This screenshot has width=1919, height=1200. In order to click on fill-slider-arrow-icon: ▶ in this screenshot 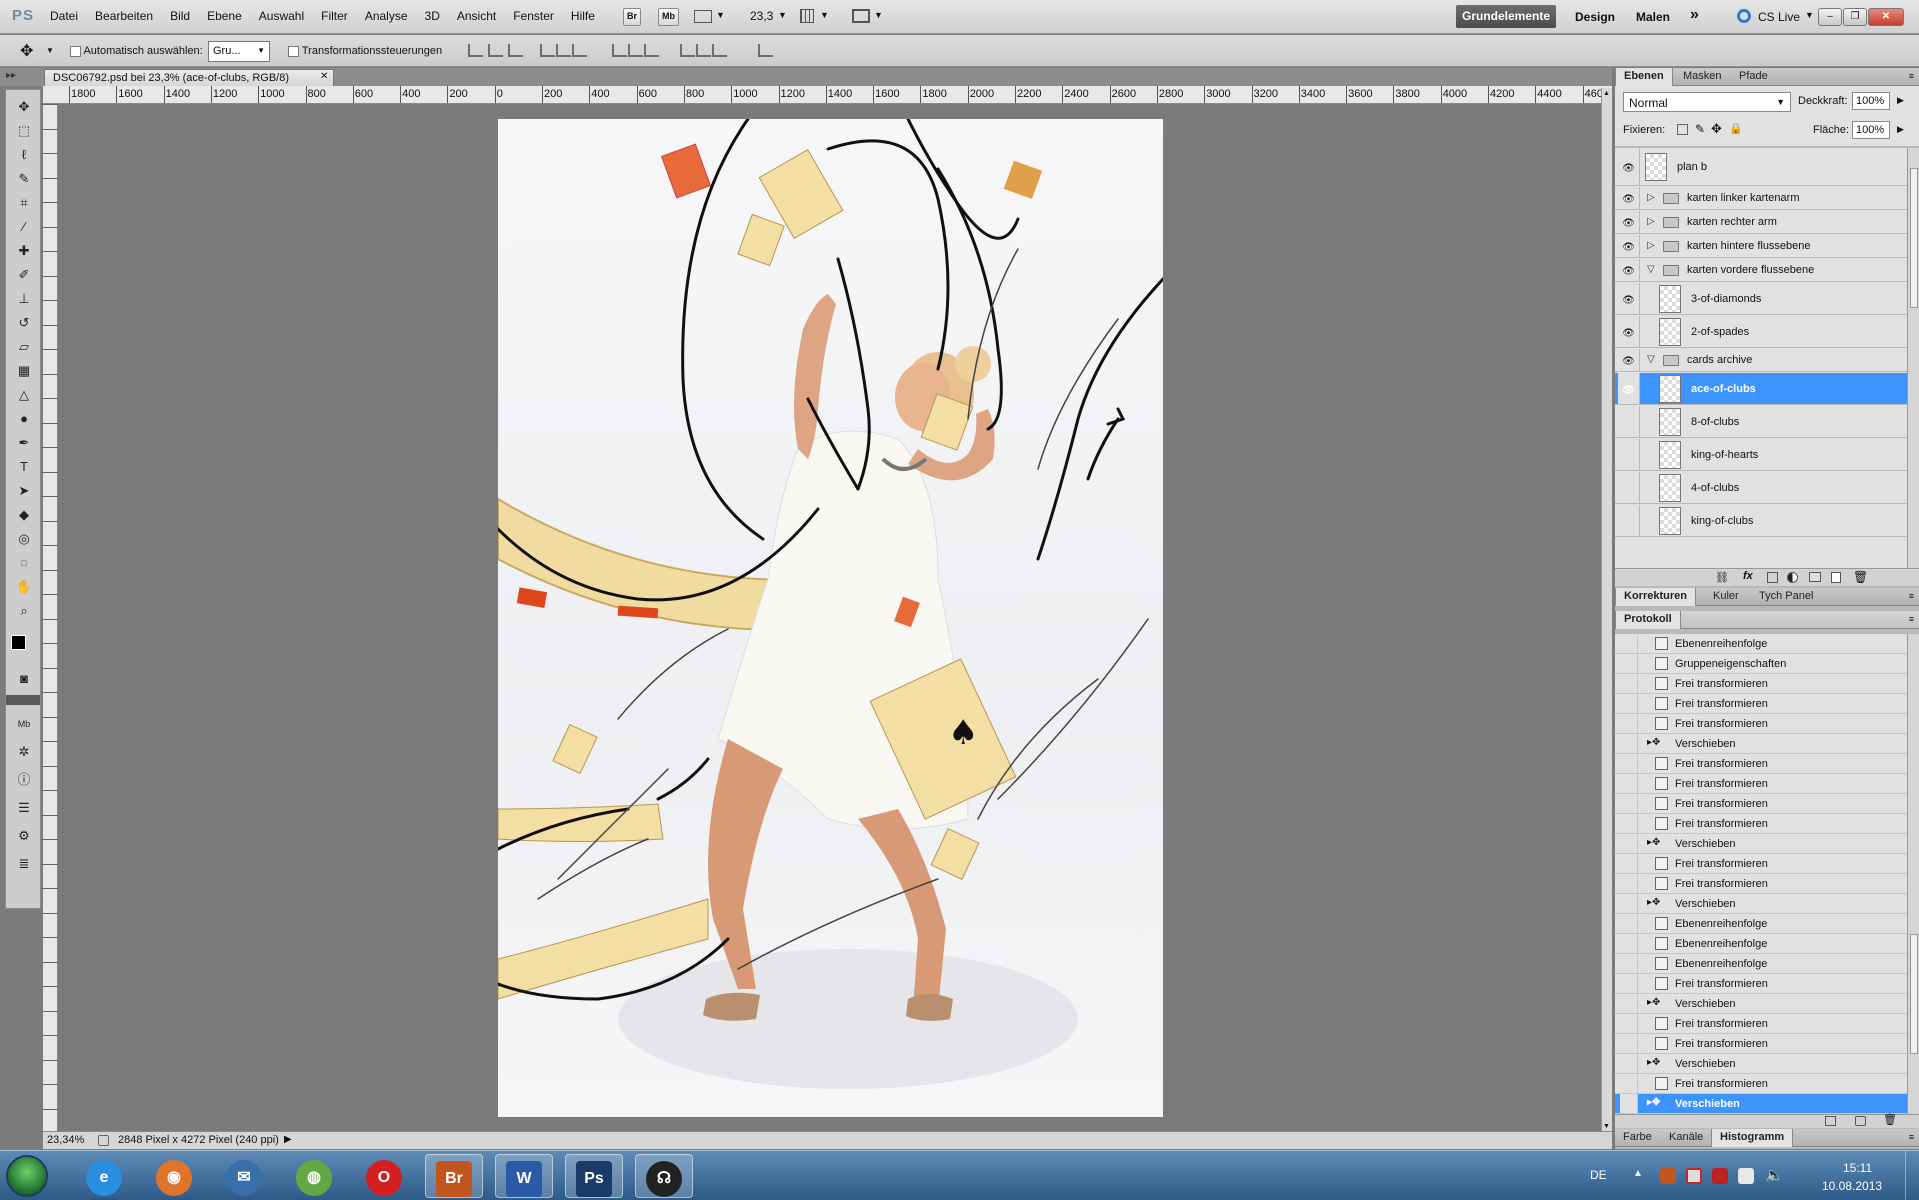, I will do `click(1900, 129)`.